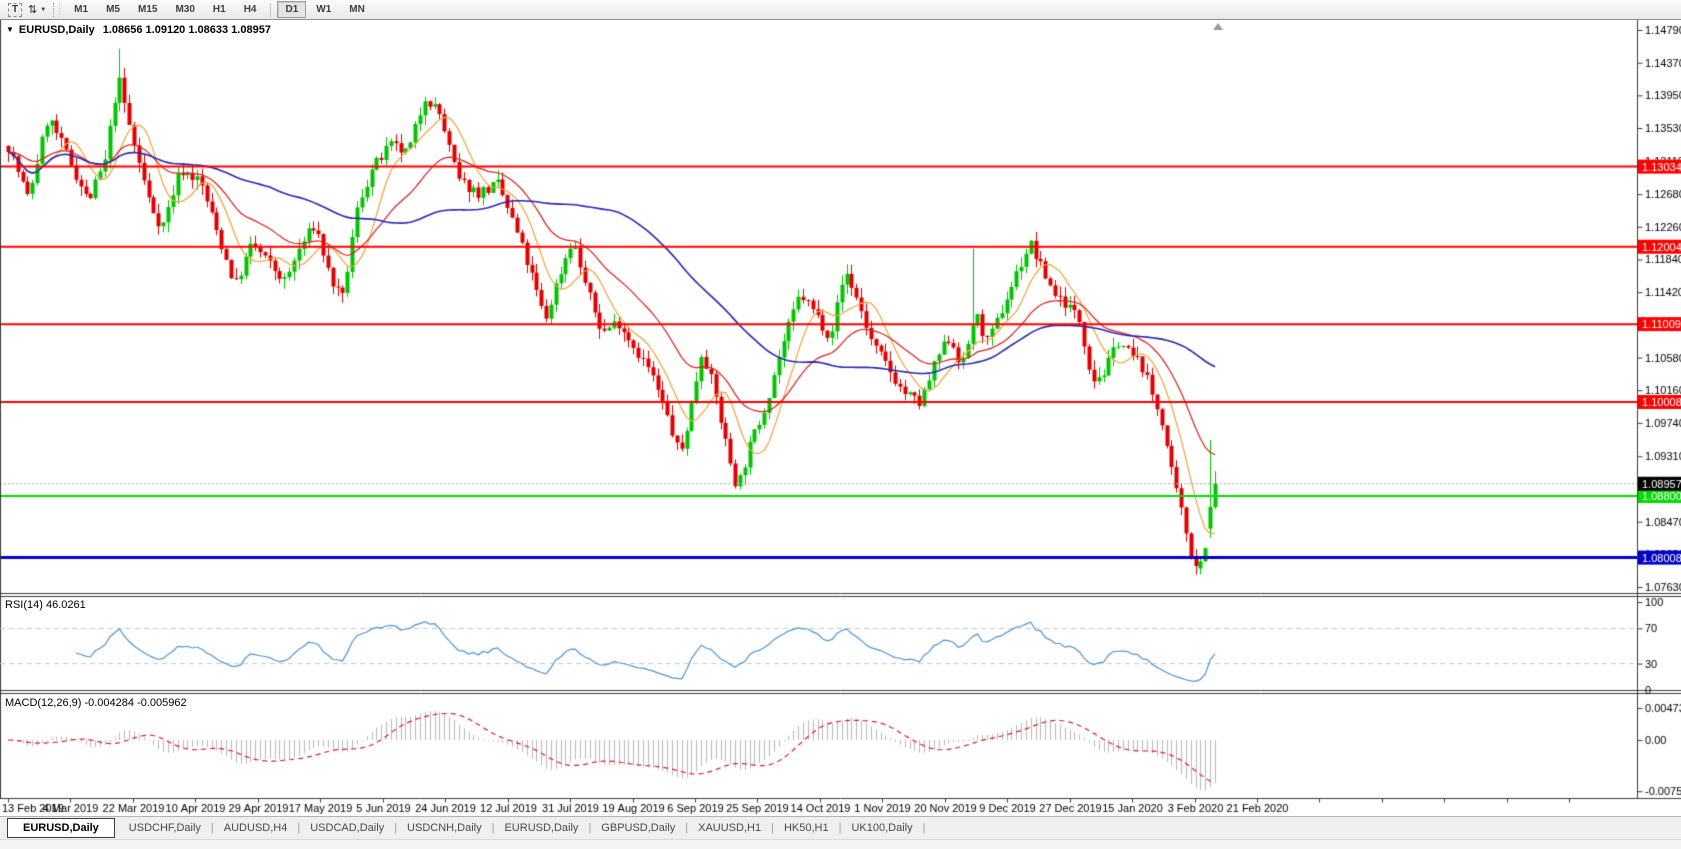 The height and width of the screenshot is (849, 1681). Describe the element at coordinates (43, 10) in the screenshot. I see `dropdown-caret-icon: ▼` at that location.